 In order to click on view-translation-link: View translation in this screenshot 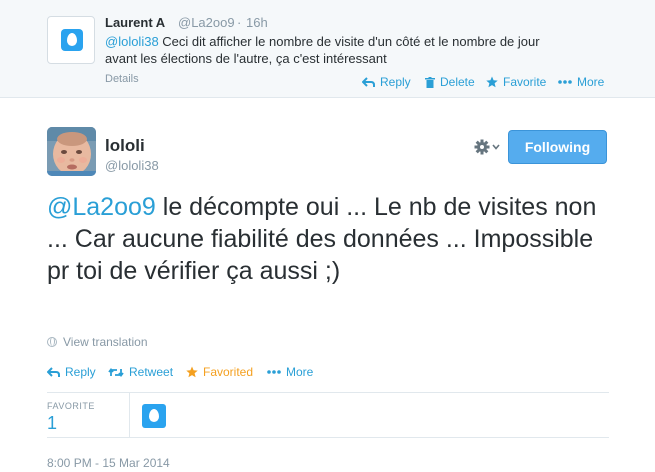, I will do `click(97, 342)`.